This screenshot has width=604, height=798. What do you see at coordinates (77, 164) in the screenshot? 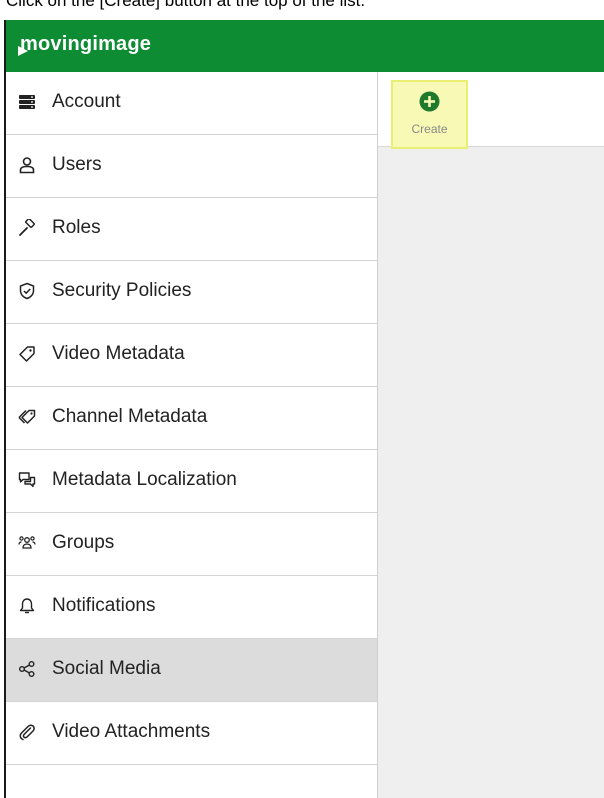
I see `sidebar-item-label: Users` at bounding box center [77, 164].